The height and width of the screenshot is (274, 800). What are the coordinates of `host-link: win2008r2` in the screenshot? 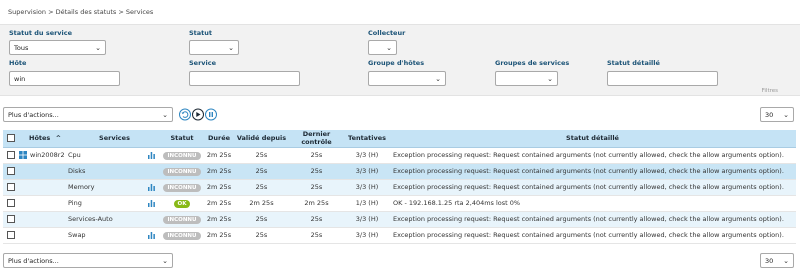 It's located at (47, 155).